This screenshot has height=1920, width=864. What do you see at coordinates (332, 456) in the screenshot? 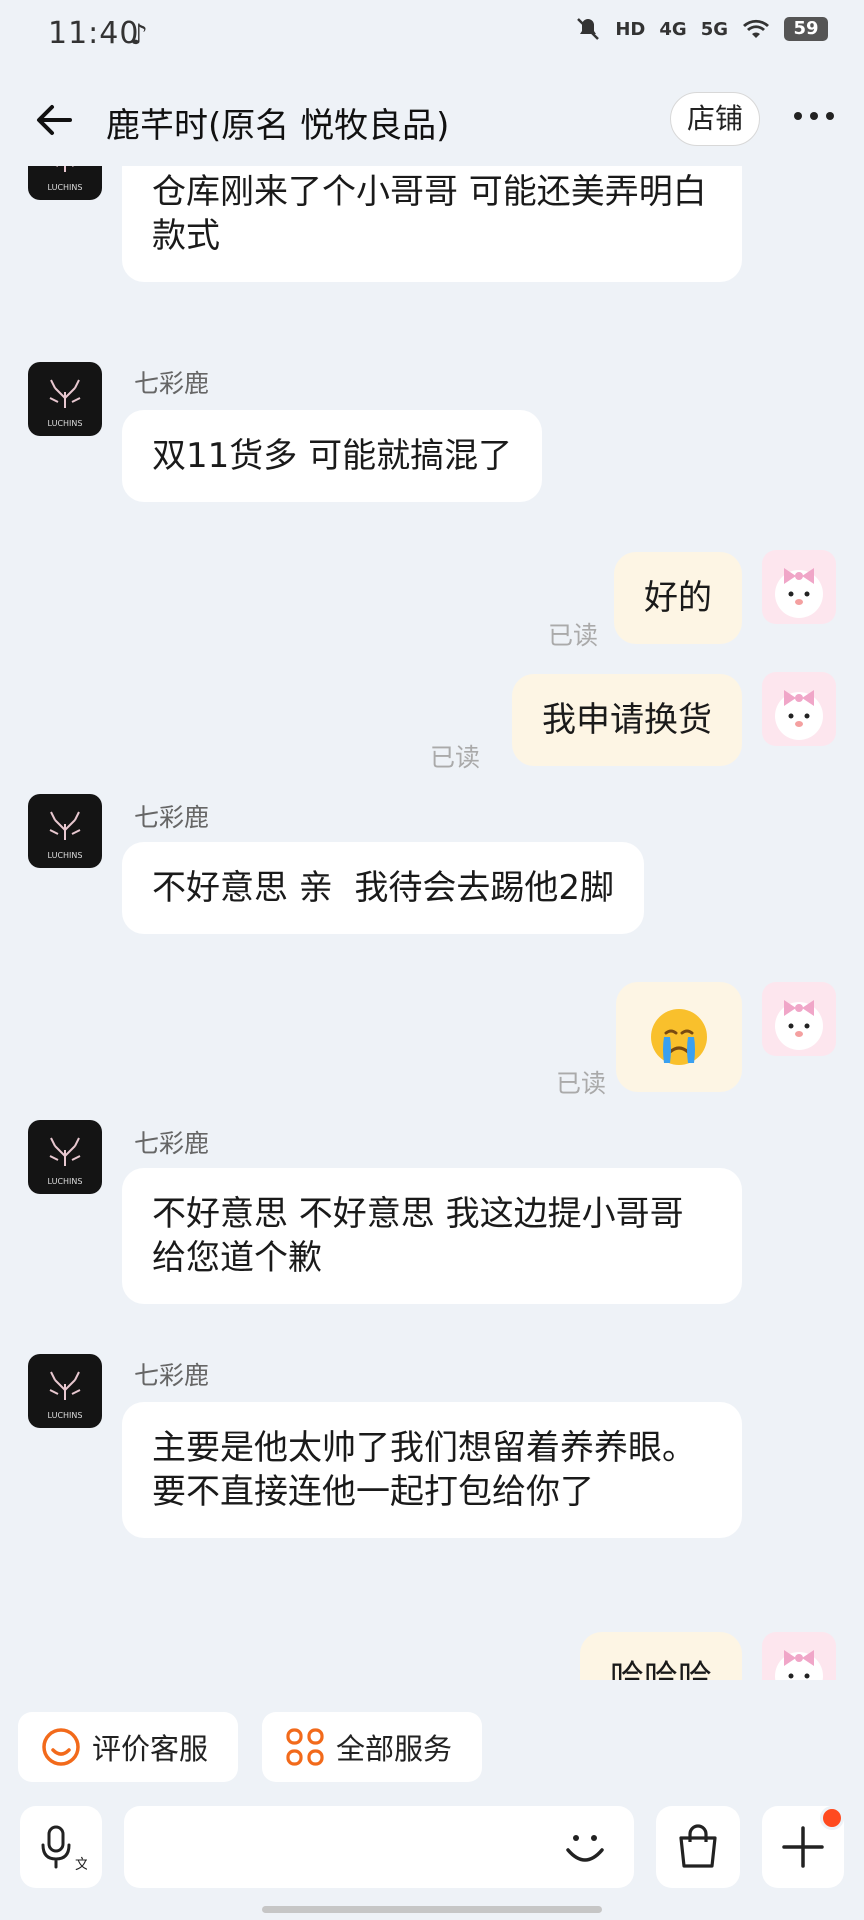
I see `message-bubble-incoming: 双11货多 可能就搞混了` at bounding box center [332, 456].